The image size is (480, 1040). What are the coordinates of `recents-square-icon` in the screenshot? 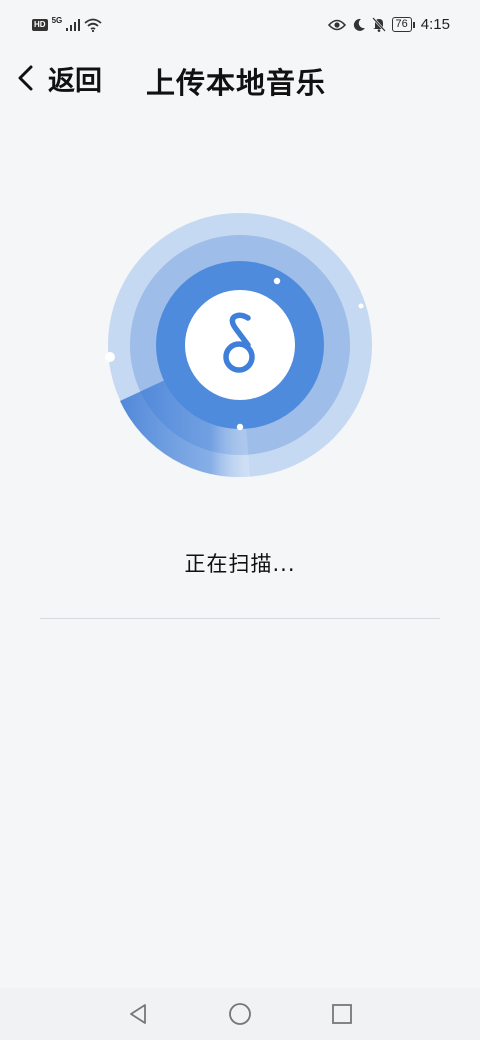 It's located at (342, 1014).